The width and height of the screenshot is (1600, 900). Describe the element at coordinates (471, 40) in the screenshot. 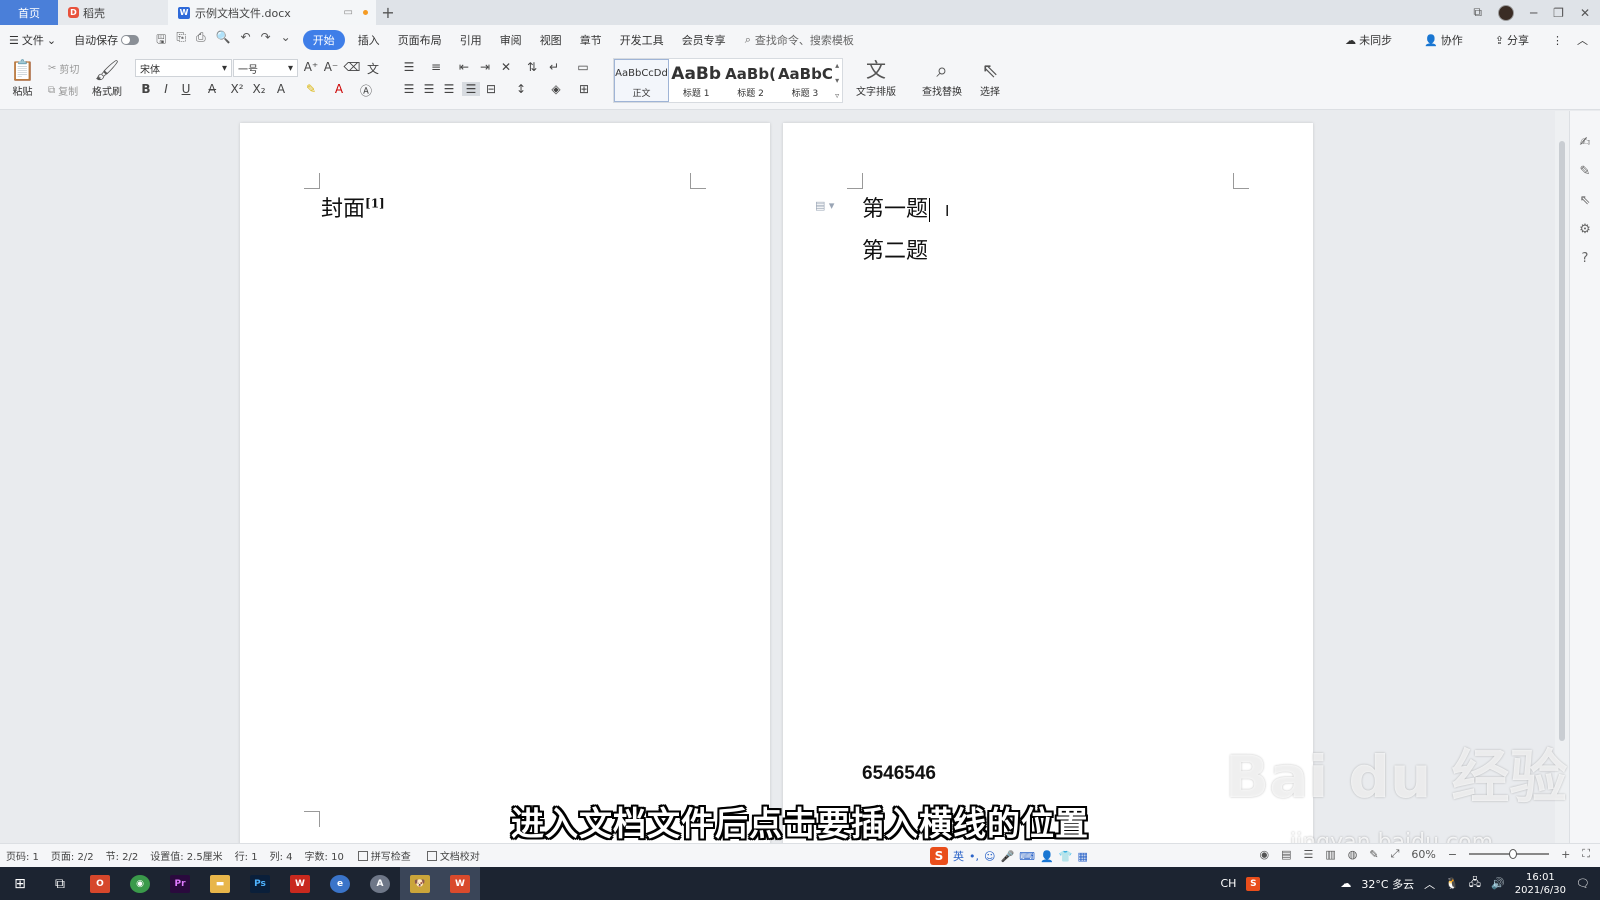

I see `tab-references: 引用` at that location.